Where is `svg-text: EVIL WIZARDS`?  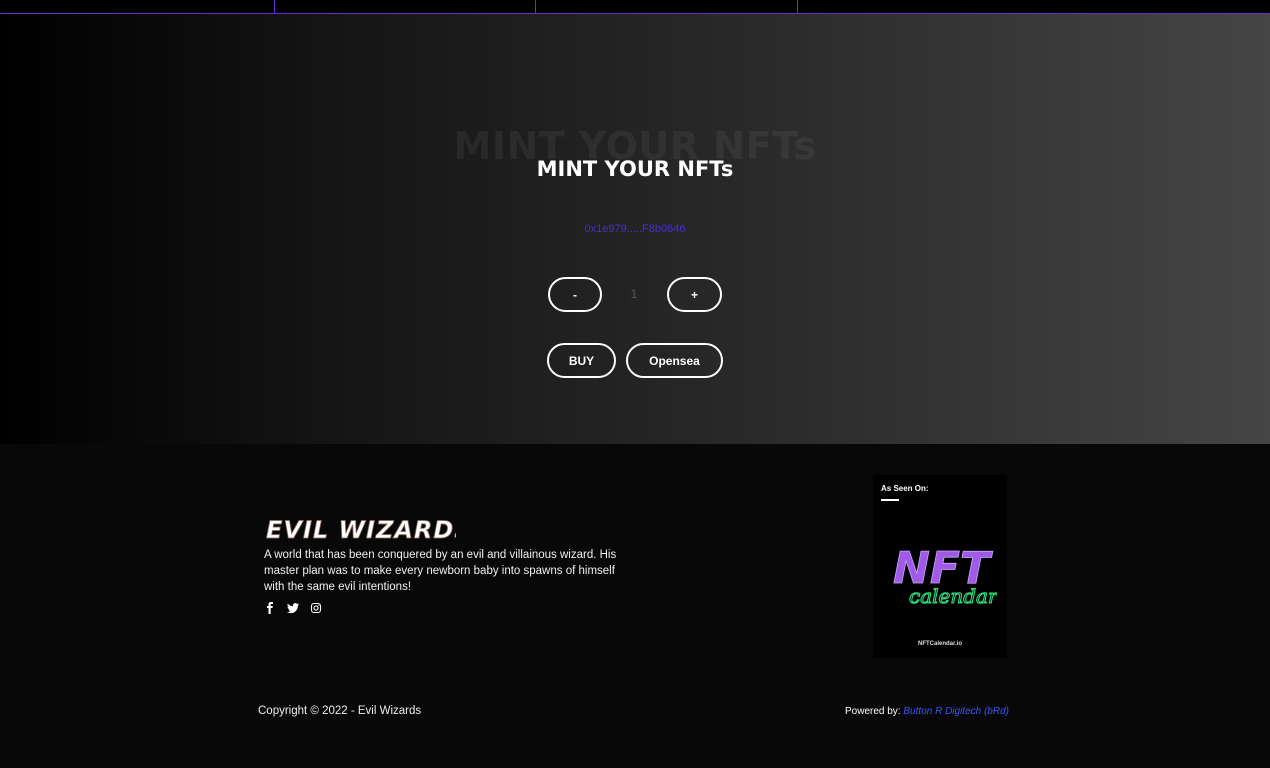
svg-text: EVIL WIZARDS is located at coordinates (361, 530).